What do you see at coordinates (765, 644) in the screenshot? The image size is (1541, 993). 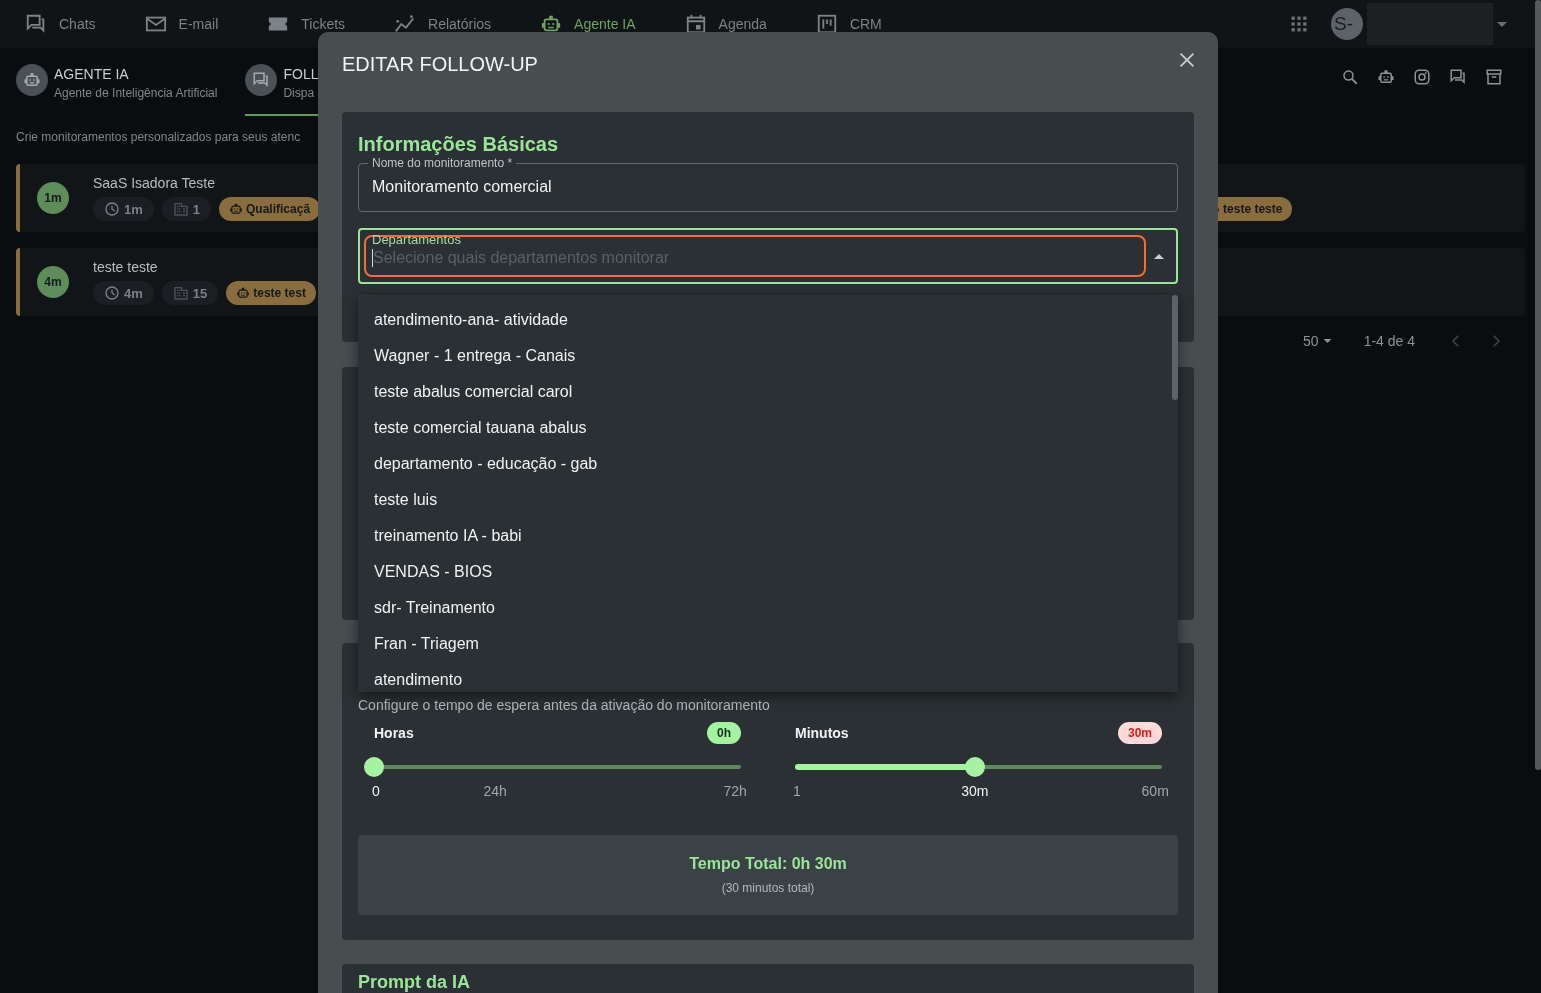 I see `dropdown-option: Fran - Triagem` at bounding box center [765, 644].